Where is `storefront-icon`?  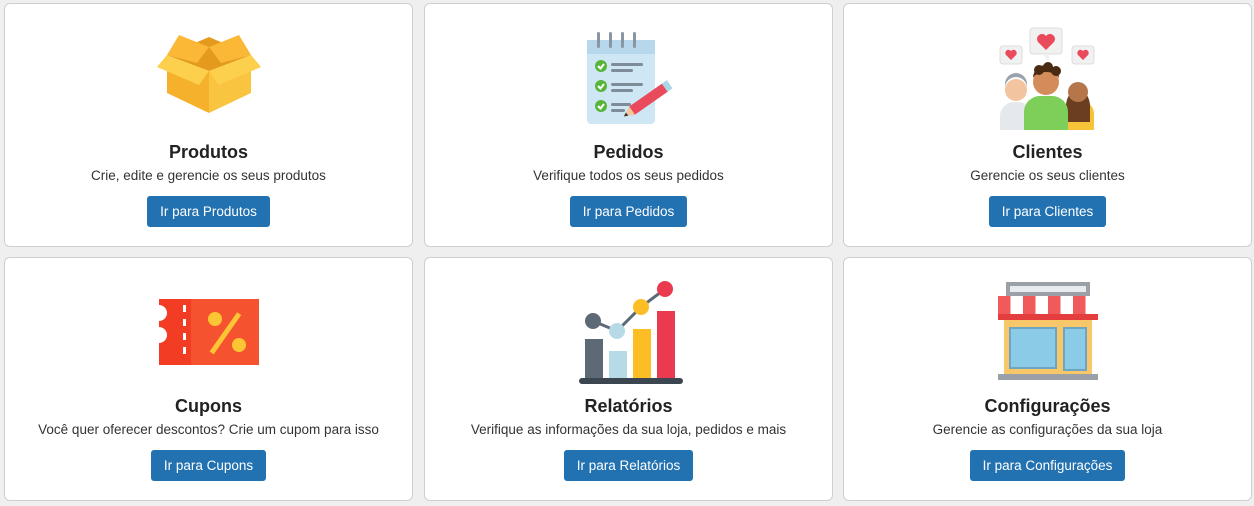
storefront-icon is located at coordinates (1048, 332).